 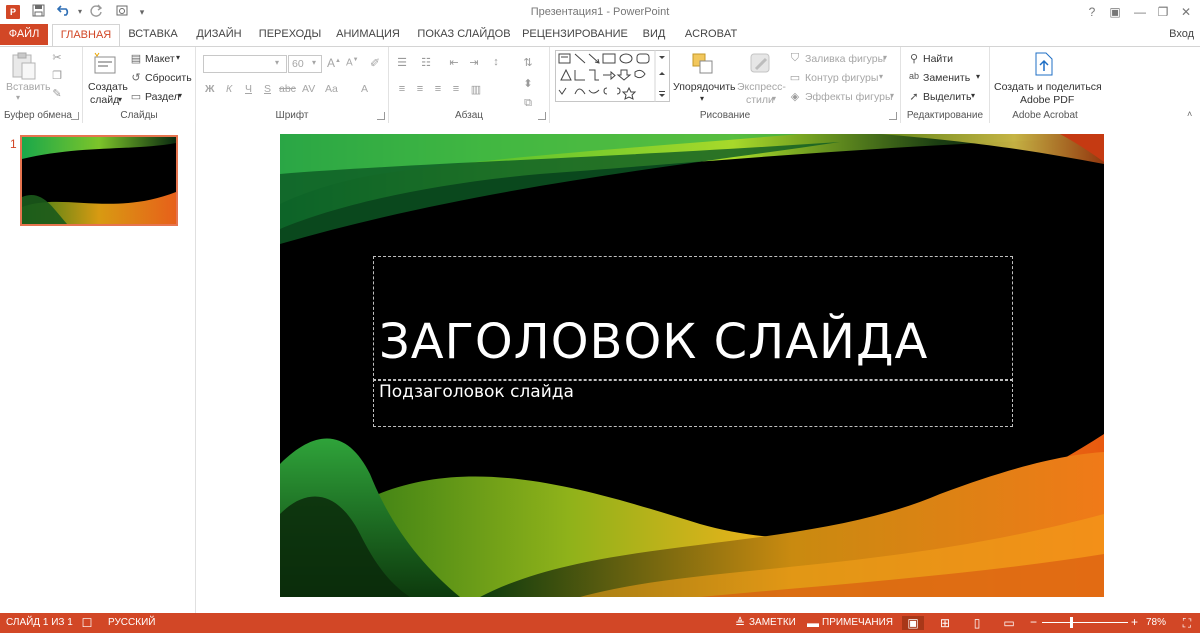 What do you see at coordinates (464, 34) in the screenshot?
I see `tab-slideshow: ПОКАЗ СЛАЙДОВ` at bounding box center [464, 34].